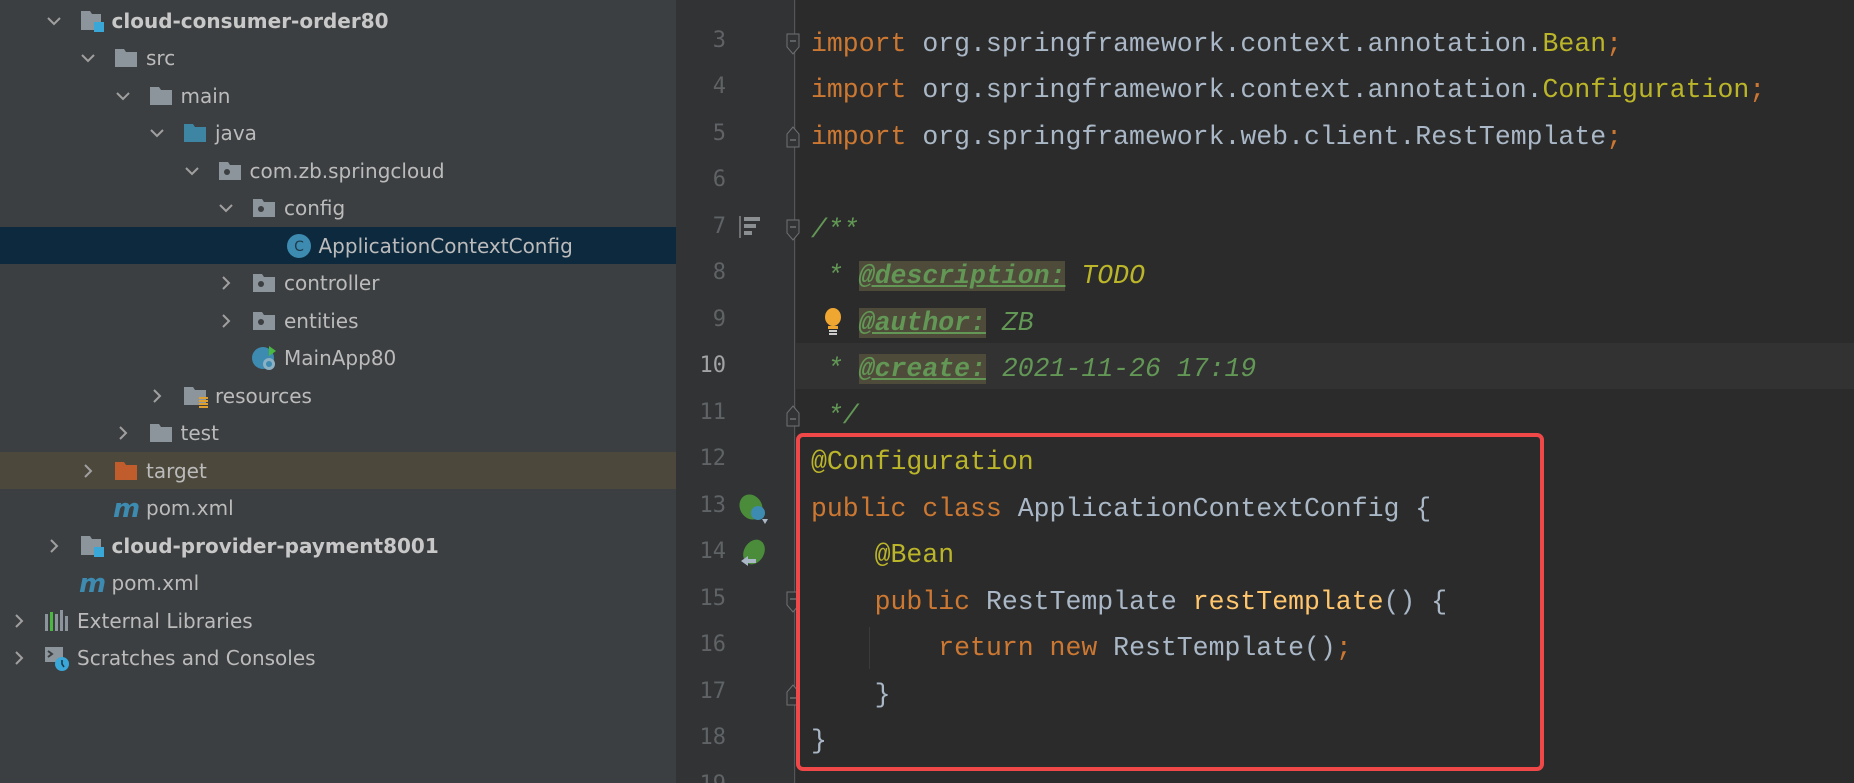 The height and width of the screenshot is (783, 1854). What do you see at coordinates (92, 584) in the screenshot?
I see `maven-icon: m` at bounding box center [92, 584].